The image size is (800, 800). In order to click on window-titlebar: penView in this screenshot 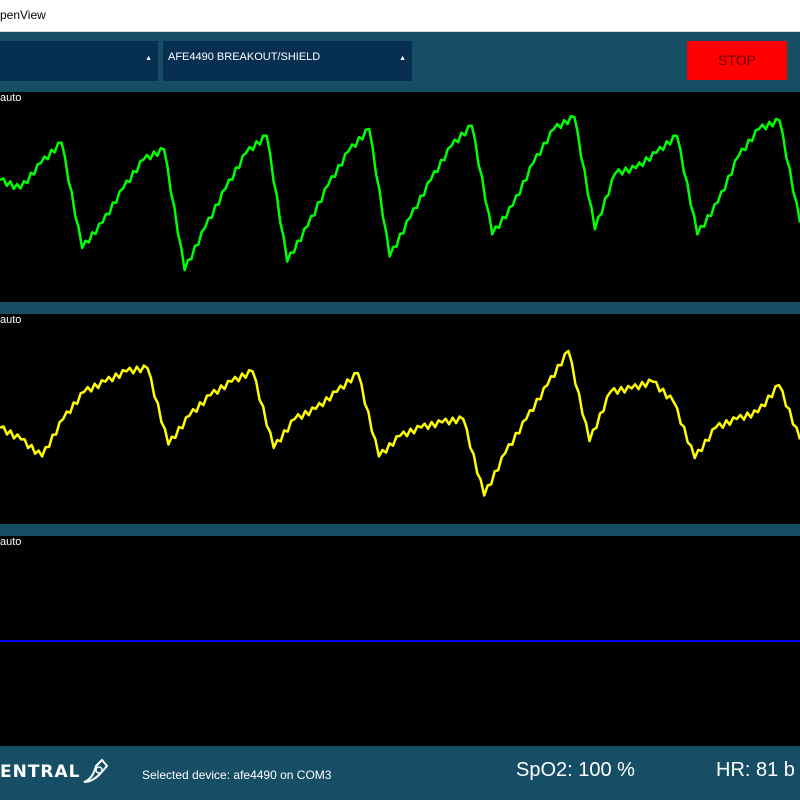, I will do `click(400, 16)`.